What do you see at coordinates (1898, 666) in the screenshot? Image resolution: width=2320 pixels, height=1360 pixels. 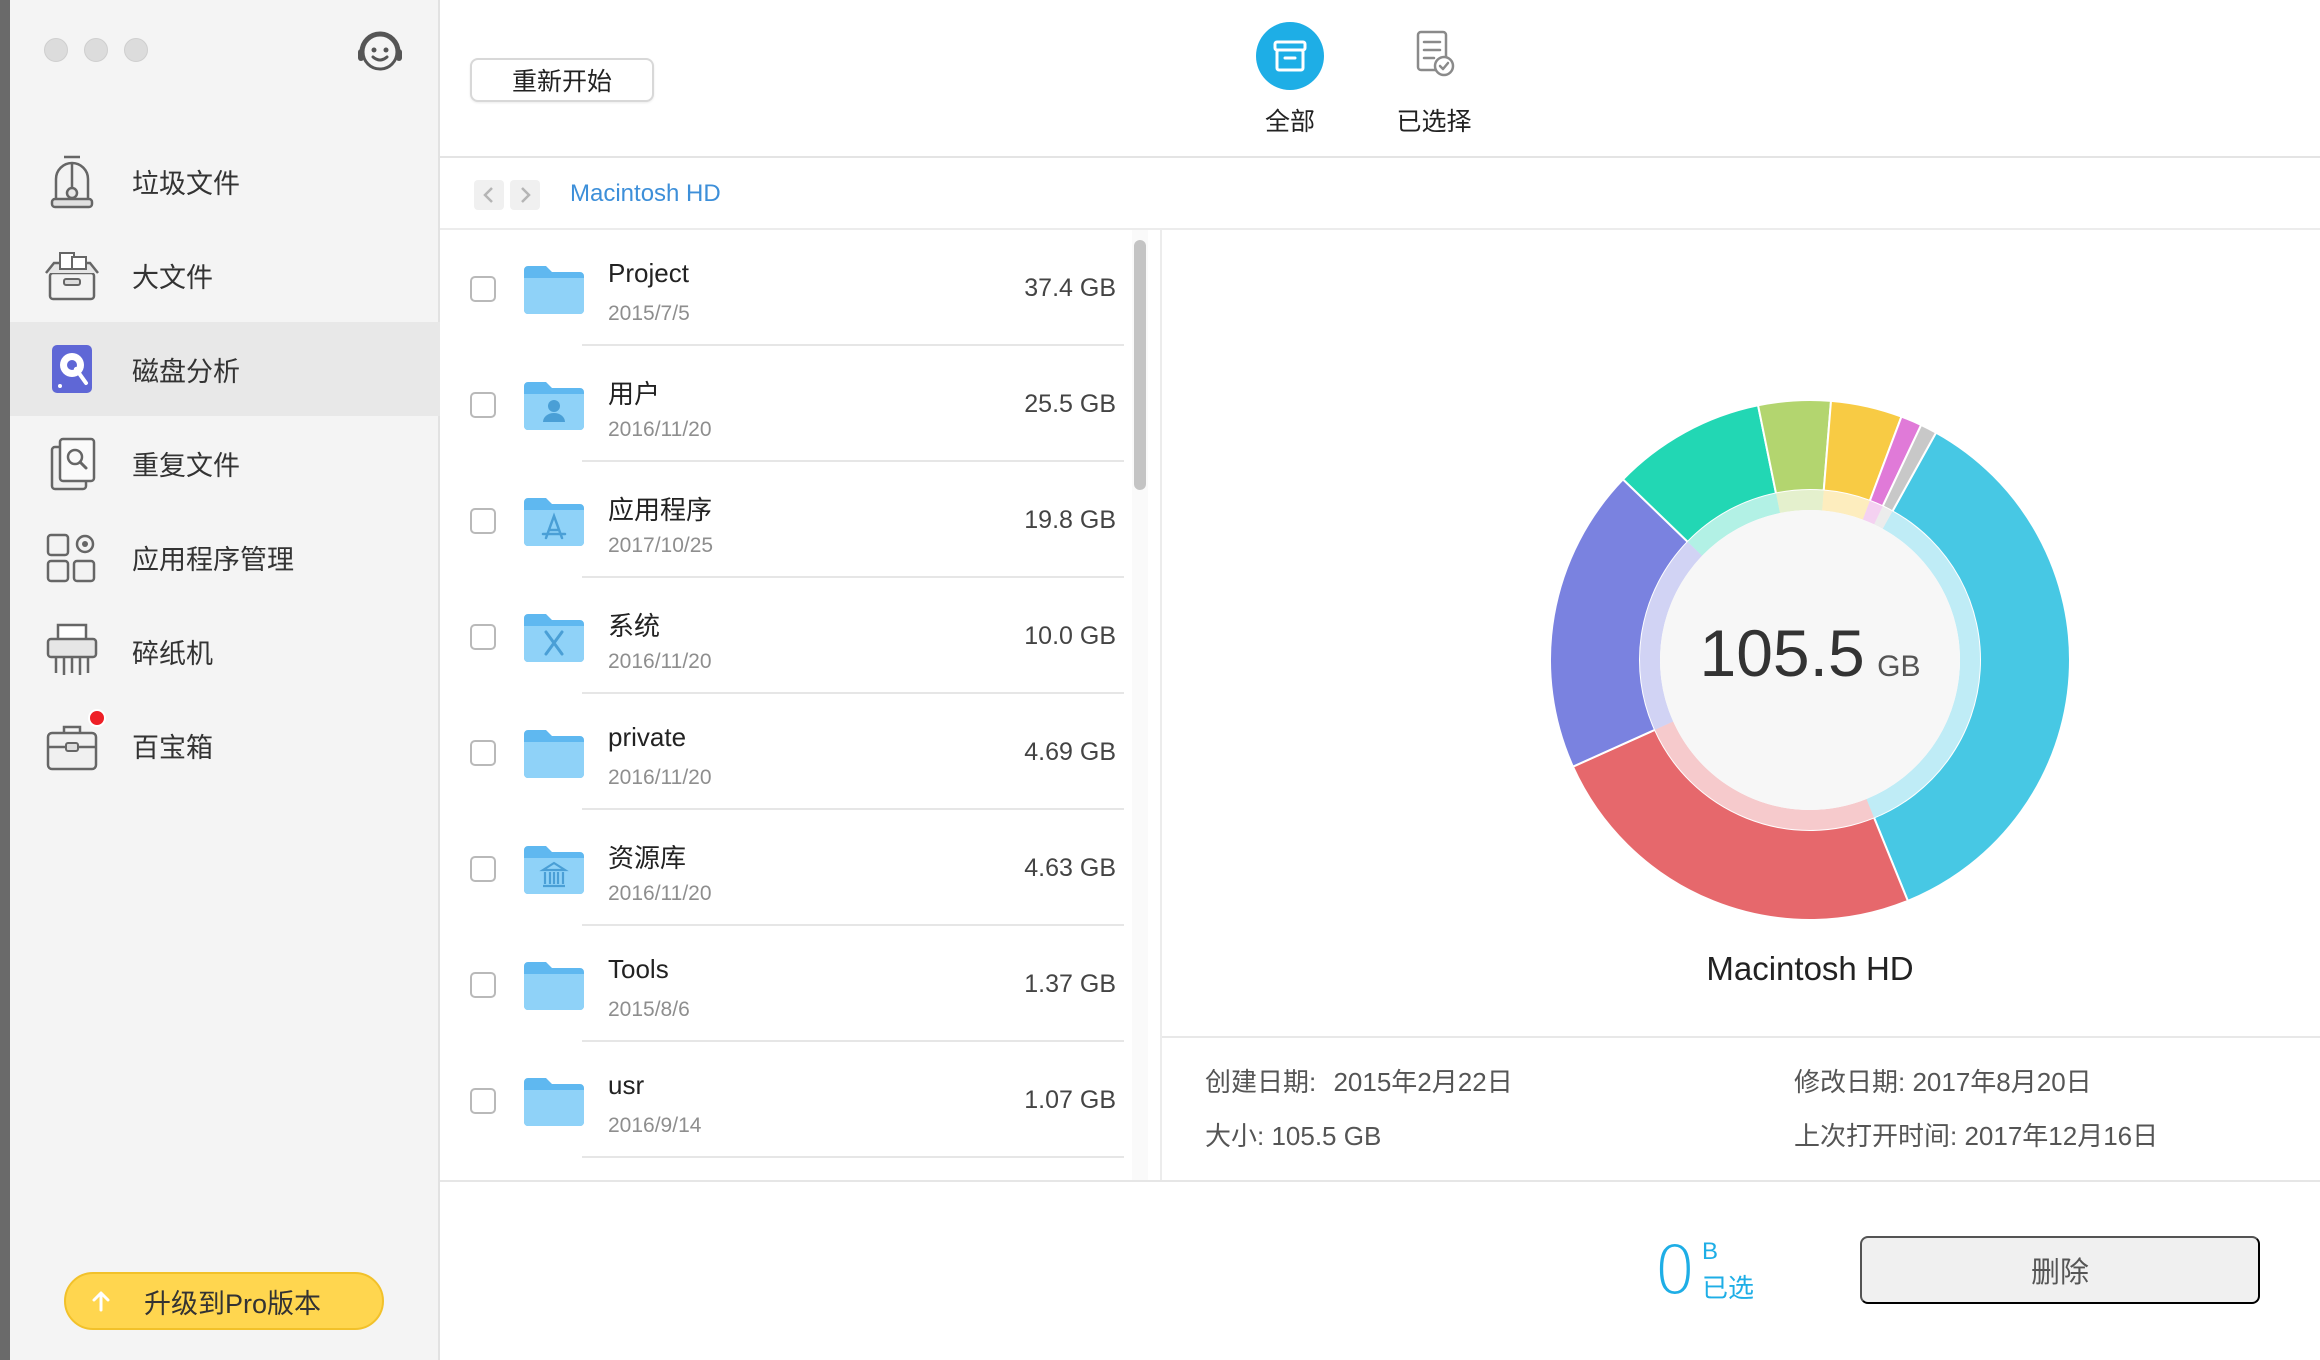 I see `total-size-unit: GB` at bounding box center [1898, 666].